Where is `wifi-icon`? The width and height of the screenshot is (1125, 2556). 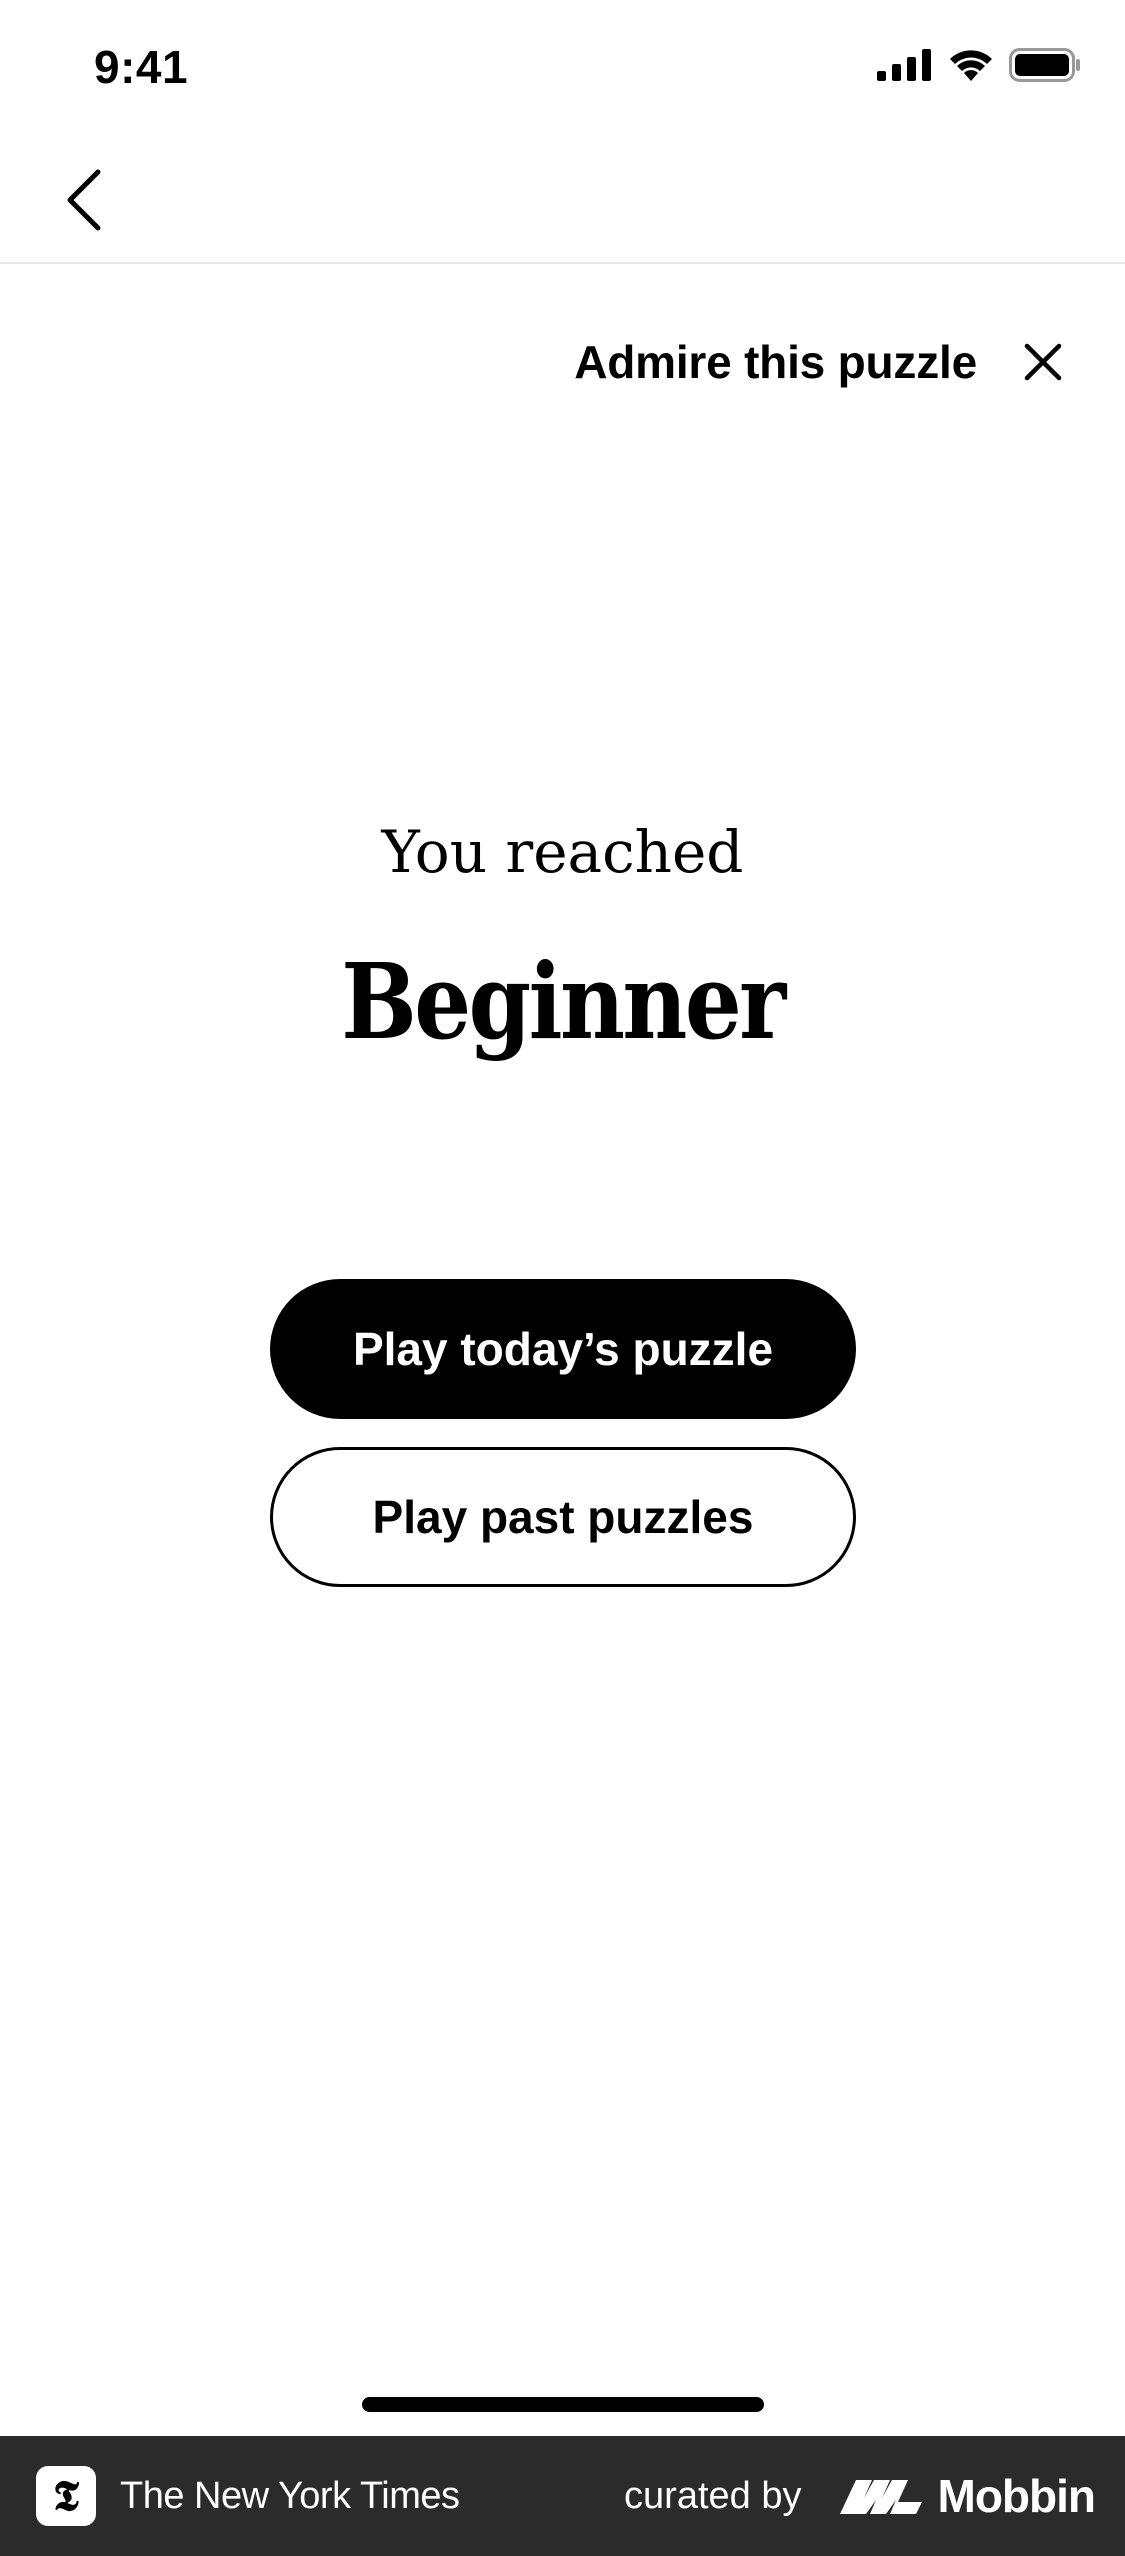 wifi-icon is located at coordinates (971, 65).